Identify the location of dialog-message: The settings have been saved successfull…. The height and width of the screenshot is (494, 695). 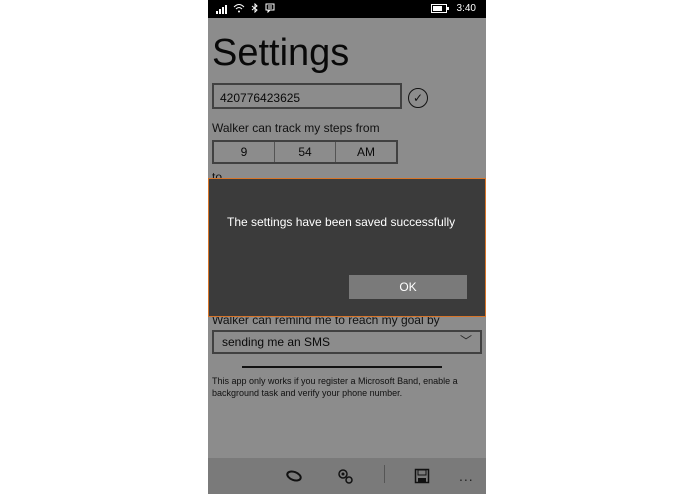
(341, 222).